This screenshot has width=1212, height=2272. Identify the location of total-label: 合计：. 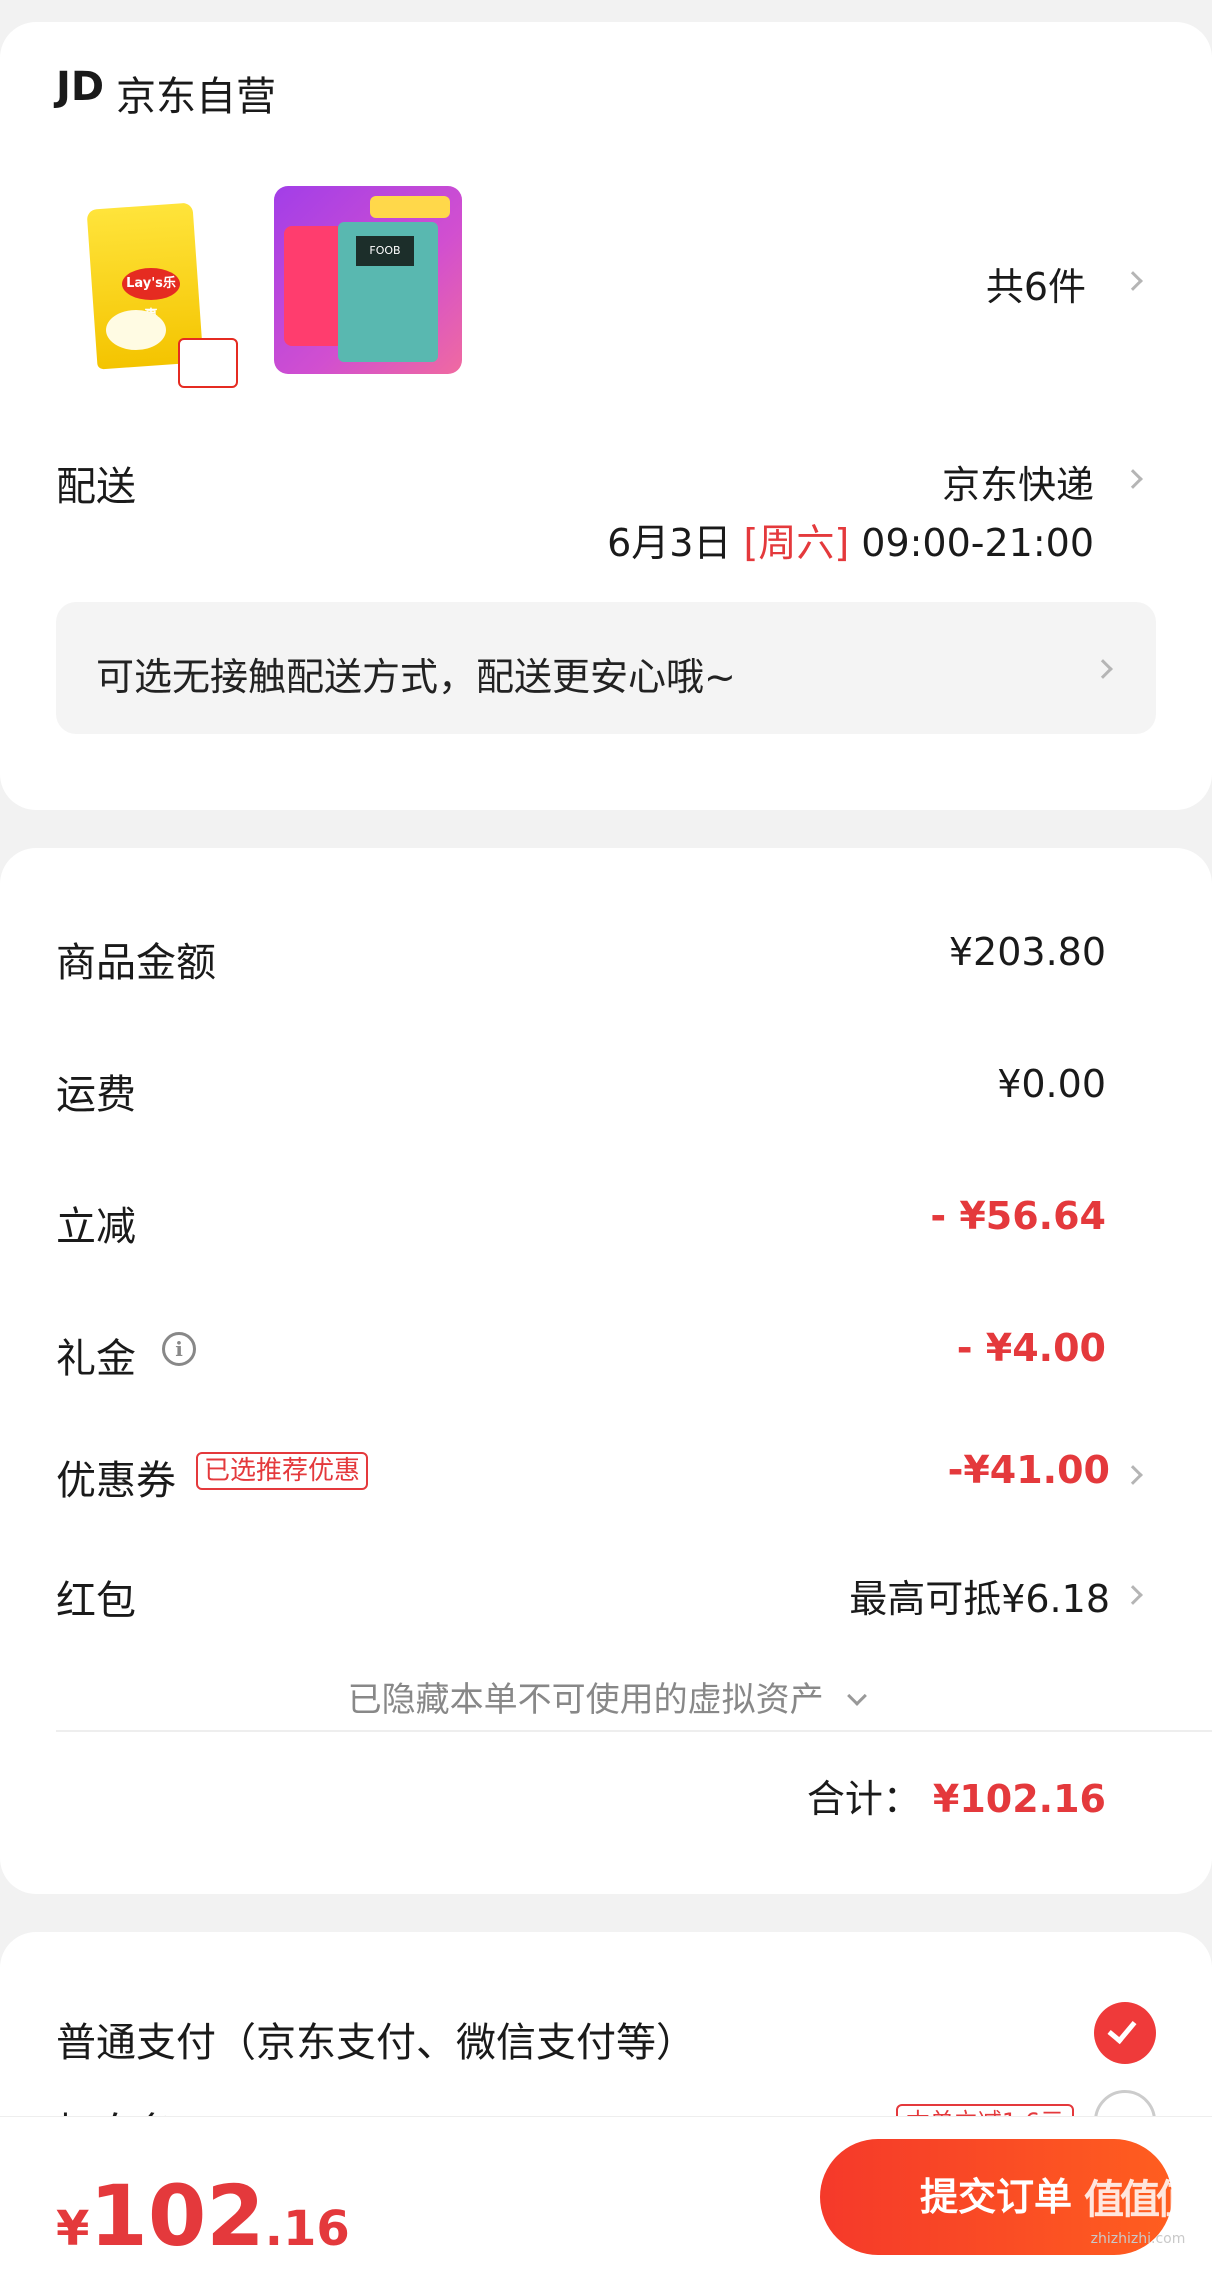
(863, 1799).